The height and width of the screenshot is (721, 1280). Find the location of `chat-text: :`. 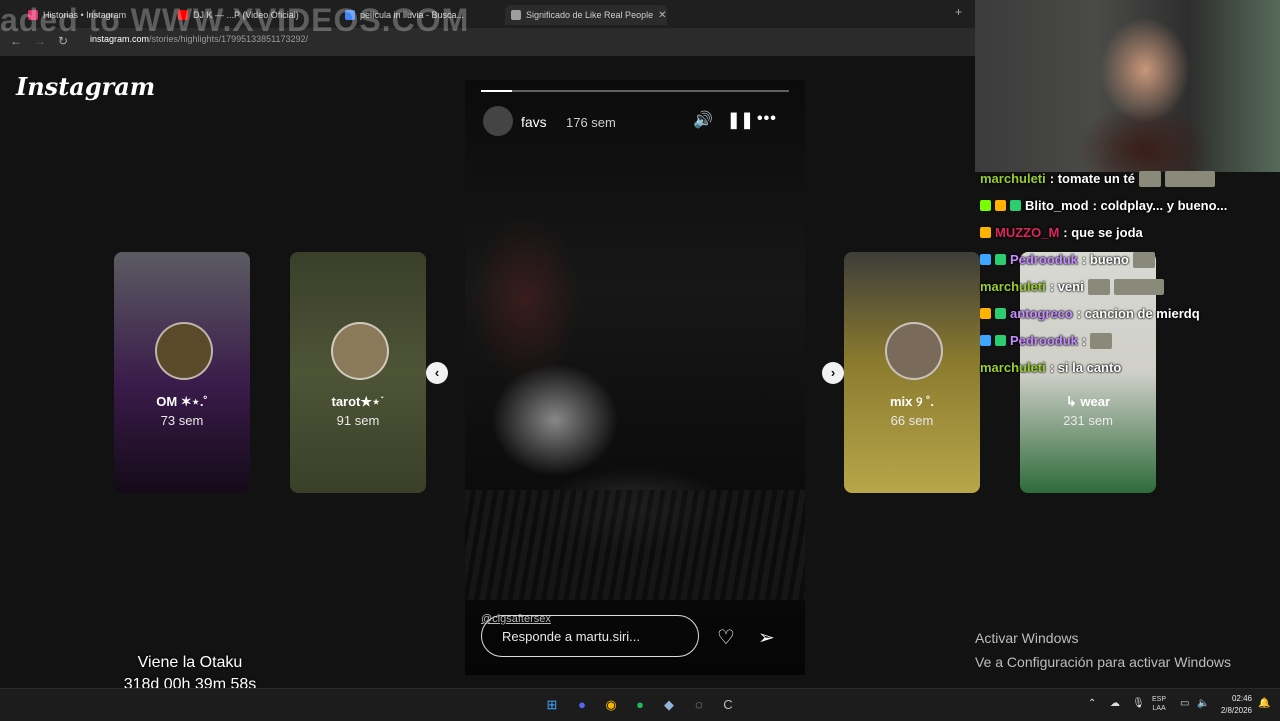

chat-text: : is located at coordinates (1084, 340).